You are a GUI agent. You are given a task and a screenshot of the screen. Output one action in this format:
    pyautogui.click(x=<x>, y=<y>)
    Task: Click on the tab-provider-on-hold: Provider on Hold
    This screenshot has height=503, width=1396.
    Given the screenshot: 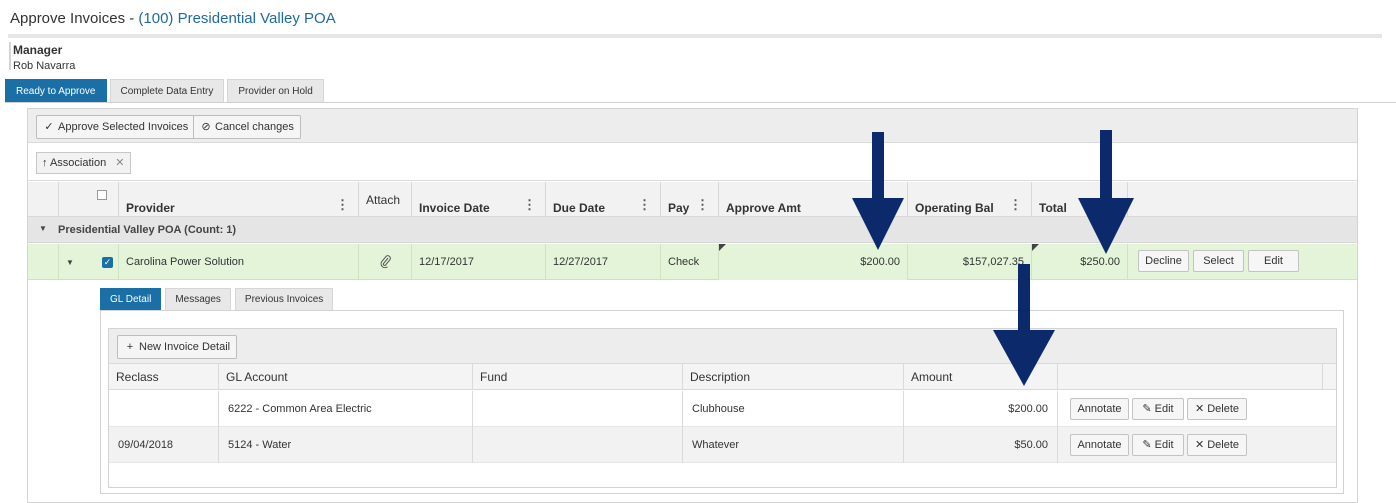 What is the action you would take?
    pyautogui.click(x=275, y=91)
    